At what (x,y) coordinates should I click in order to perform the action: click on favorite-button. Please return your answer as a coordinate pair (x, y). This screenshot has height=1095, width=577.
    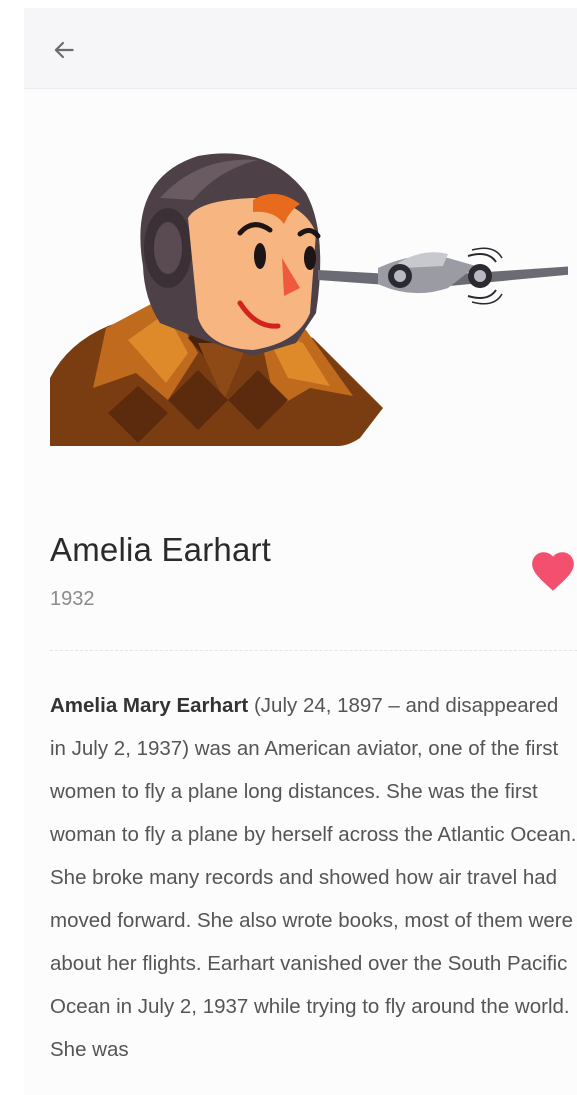
    Looking at the image, I should click on (552, 571).